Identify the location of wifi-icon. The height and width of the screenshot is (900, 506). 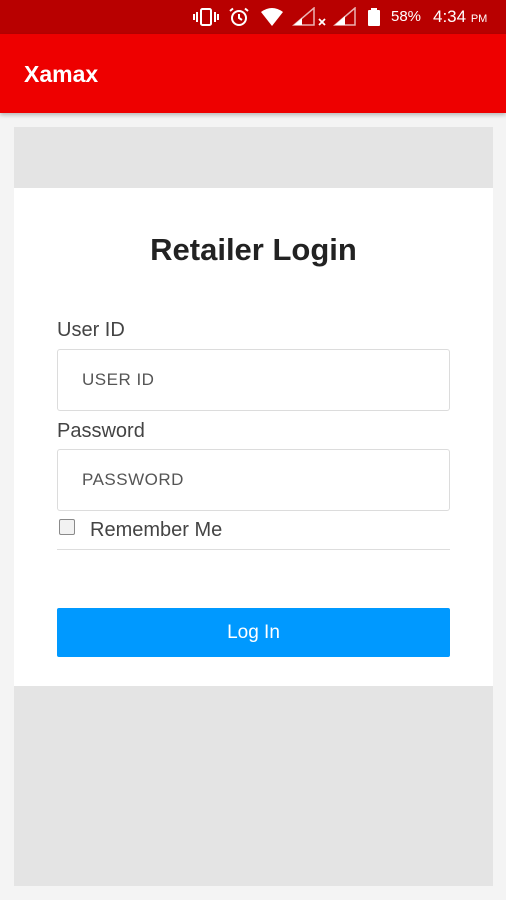
(272, 17).